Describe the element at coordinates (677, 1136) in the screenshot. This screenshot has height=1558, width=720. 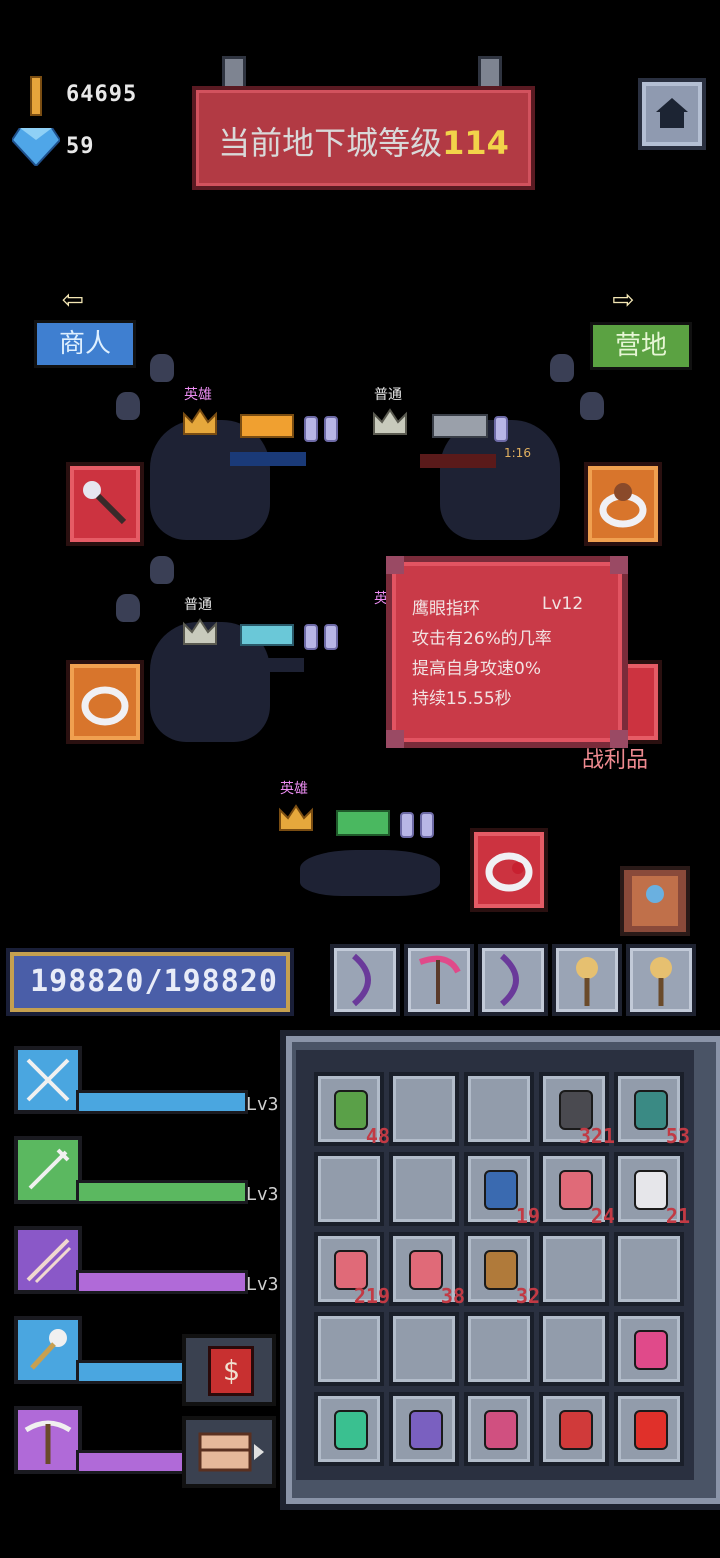
I see `item-quantity: 53` at that location.